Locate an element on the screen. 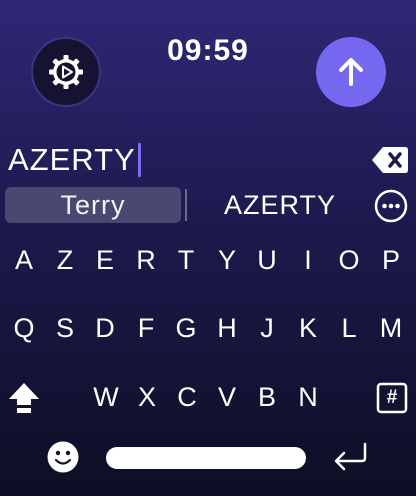  space-bar is located at coordinates (206, 458).